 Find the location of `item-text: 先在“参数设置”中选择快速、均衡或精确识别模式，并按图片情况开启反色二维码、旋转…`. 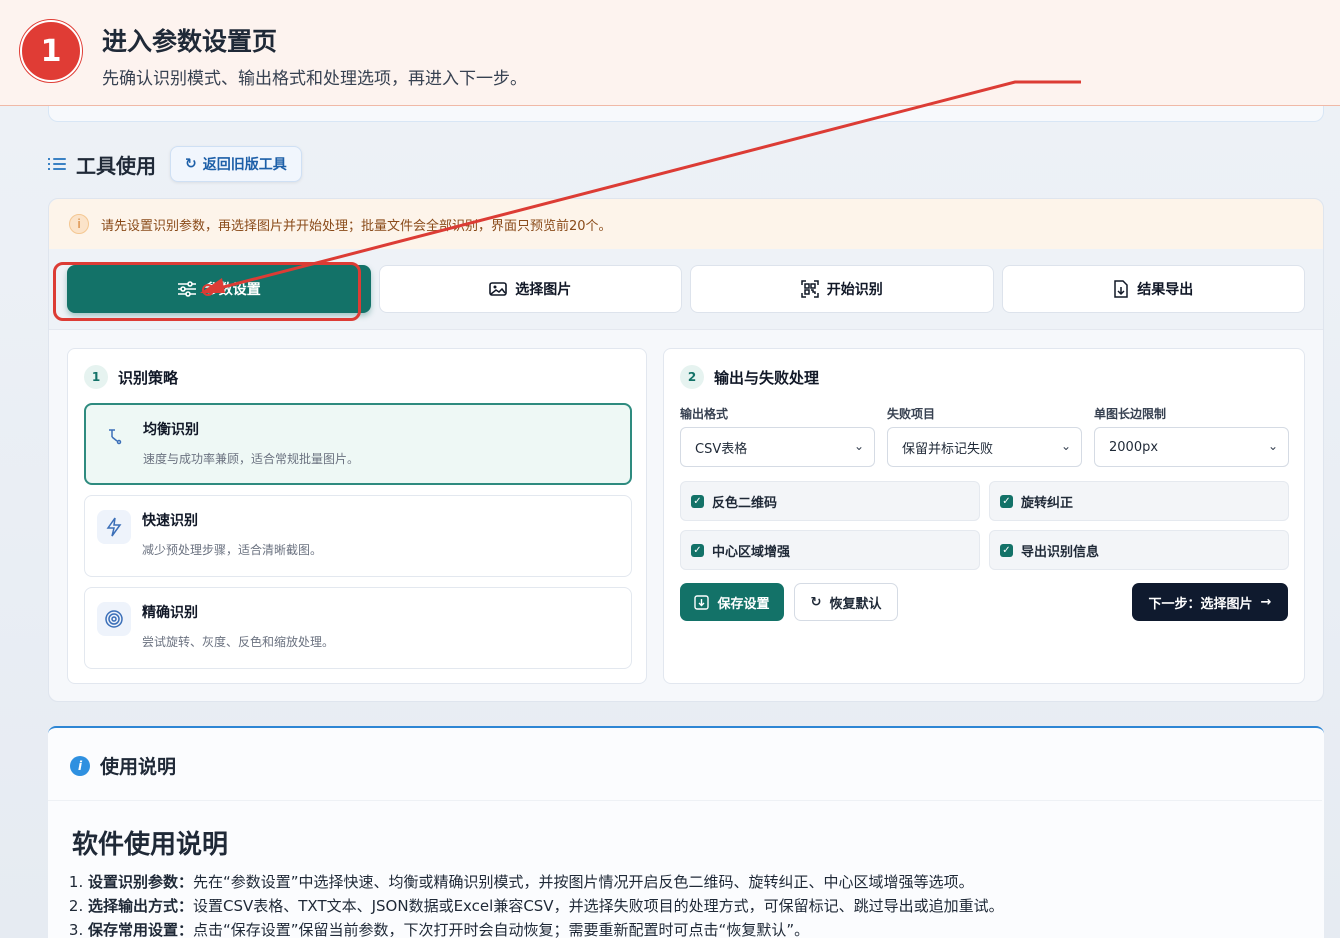

item-text: 先在“参数设置”中选择快速、均衡或精确识别模式，并按图片情况开启反色二维码、旋转… is located at coordinates (583, 882).